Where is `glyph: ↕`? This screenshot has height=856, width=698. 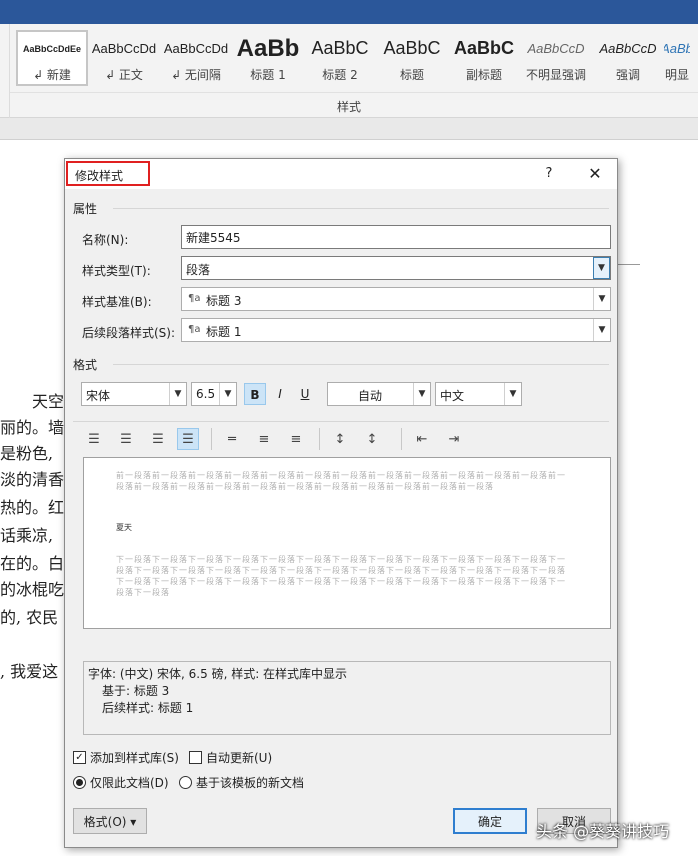 glyph: ↕ is located at coordinates (372, 439).